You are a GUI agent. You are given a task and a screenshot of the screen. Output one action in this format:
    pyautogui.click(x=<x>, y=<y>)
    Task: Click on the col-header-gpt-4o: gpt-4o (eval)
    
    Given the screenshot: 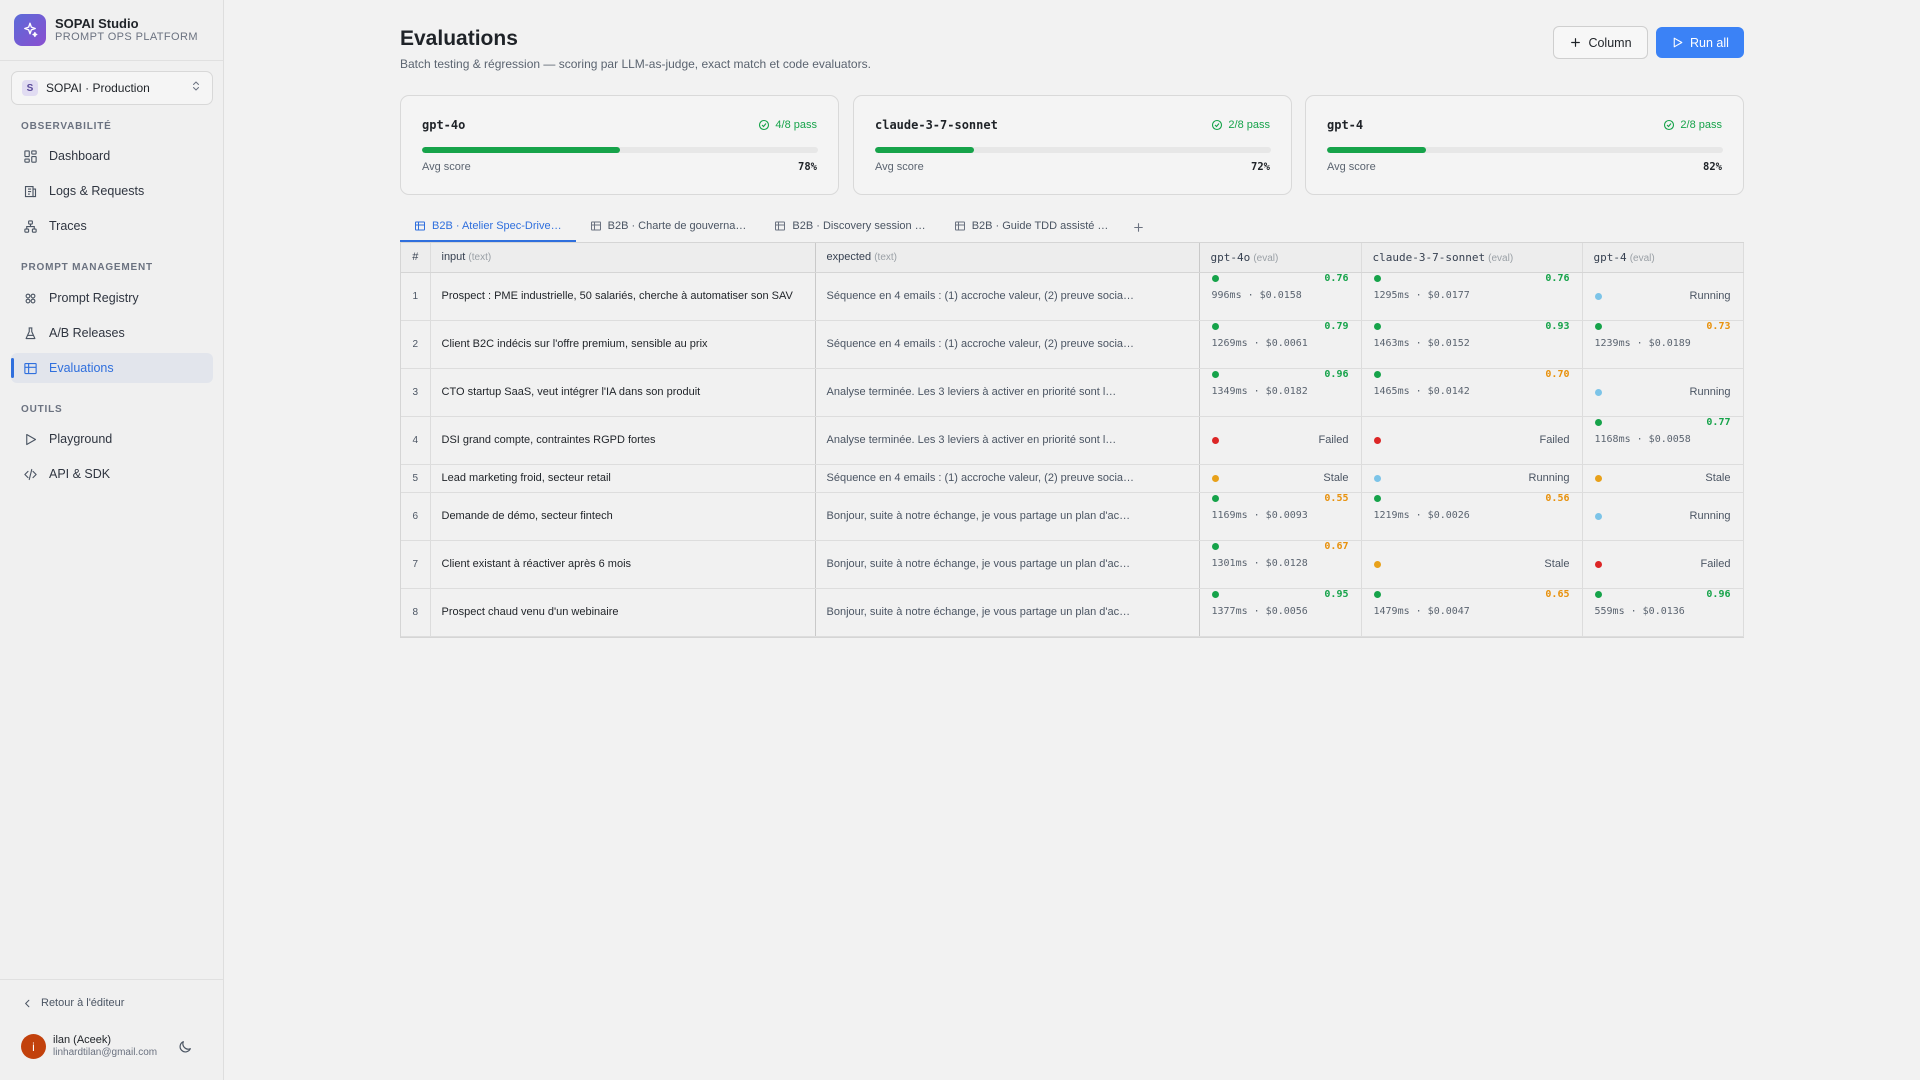 What is the action you would take?
    pyautogui.click(x=1280, y=258)
    